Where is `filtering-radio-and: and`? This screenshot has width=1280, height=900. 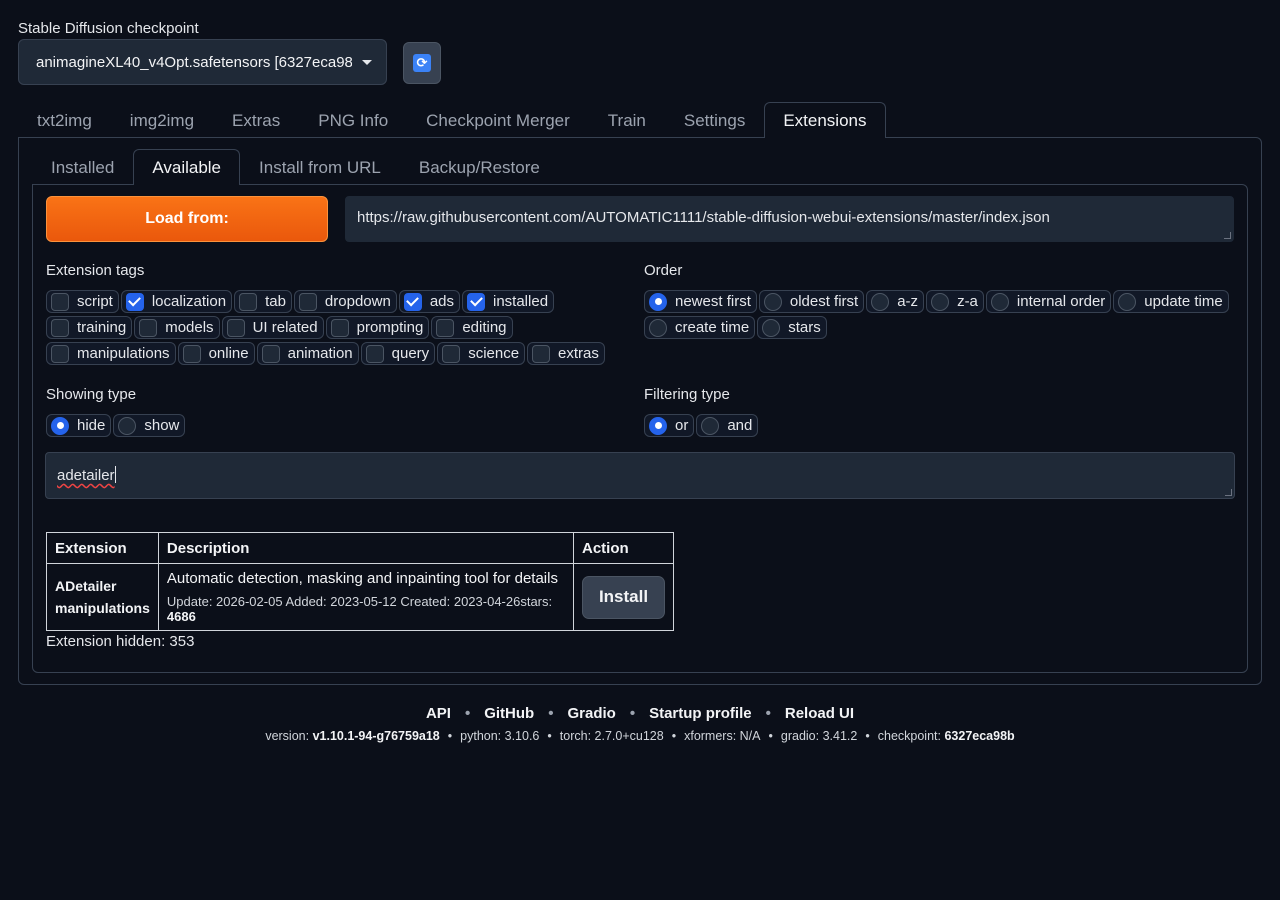 filtering-radio-and: and is located at coordinates (727, 425).